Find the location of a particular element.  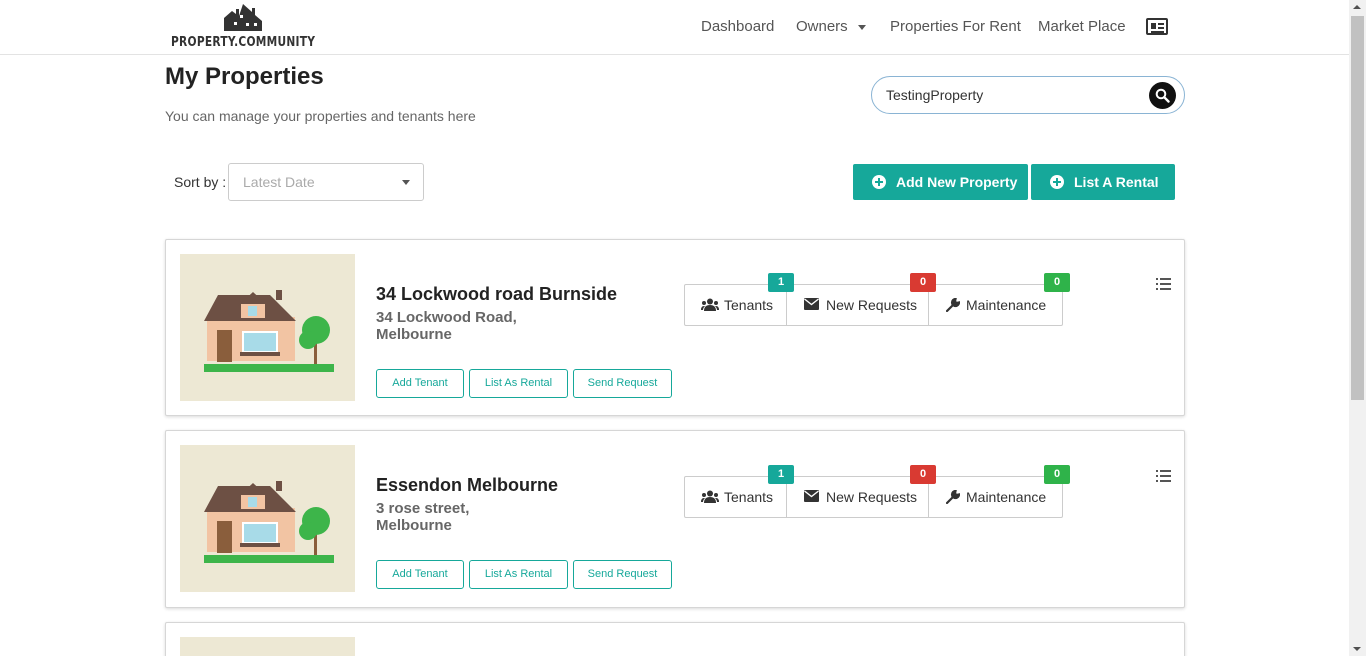

sort-selected-value: Latest Date is located at coordinates (279, 182).